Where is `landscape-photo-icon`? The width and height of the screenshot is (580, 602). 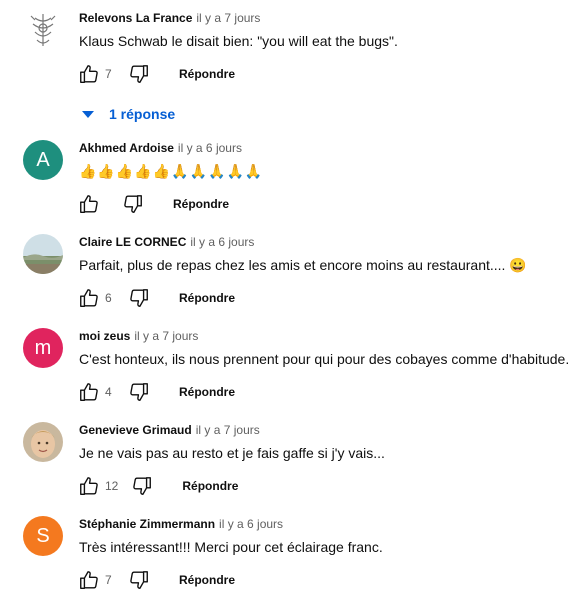
landscape-photo-icon is located at coordinates (43, 254).